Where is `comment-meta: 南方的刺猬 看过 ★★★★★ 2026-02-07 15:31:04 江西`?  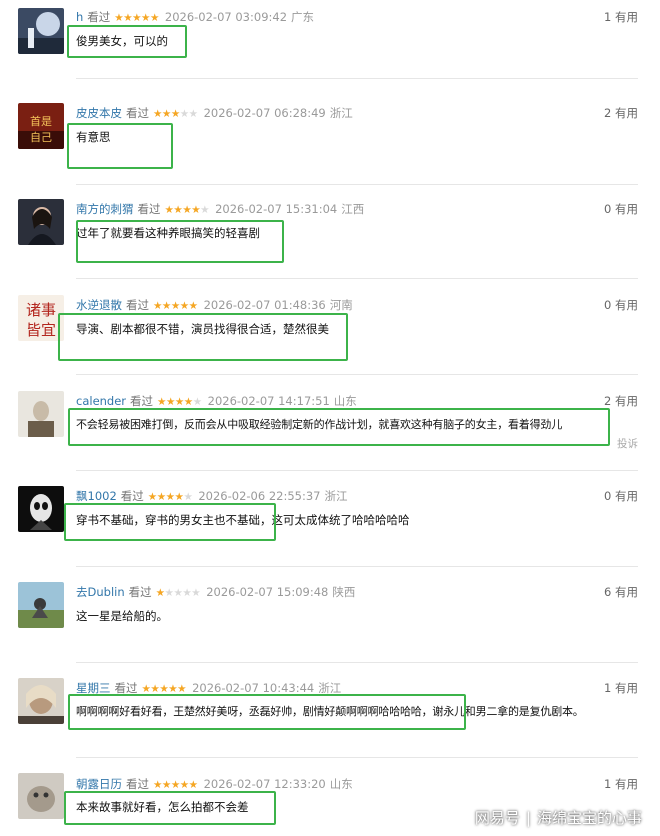 comment-meta: 南方的刺猬 看过 ★★★★★ 2026-02-07 15:31:04 江西 is located at coordinates (220, 209).